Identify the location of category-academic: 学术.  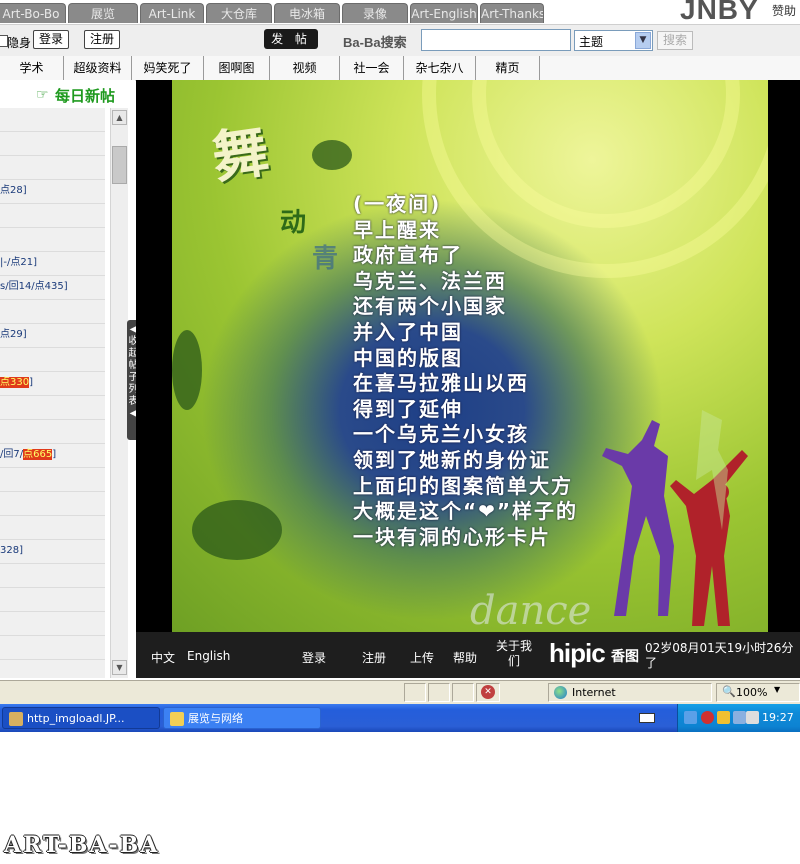
(32, 68).